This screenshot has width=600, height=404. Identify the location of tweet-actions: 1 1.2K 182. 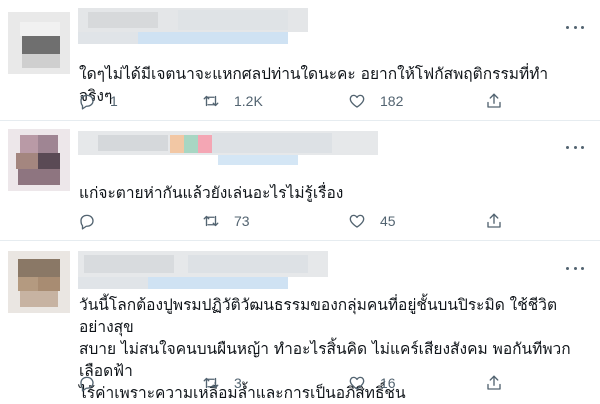
(298, 101).